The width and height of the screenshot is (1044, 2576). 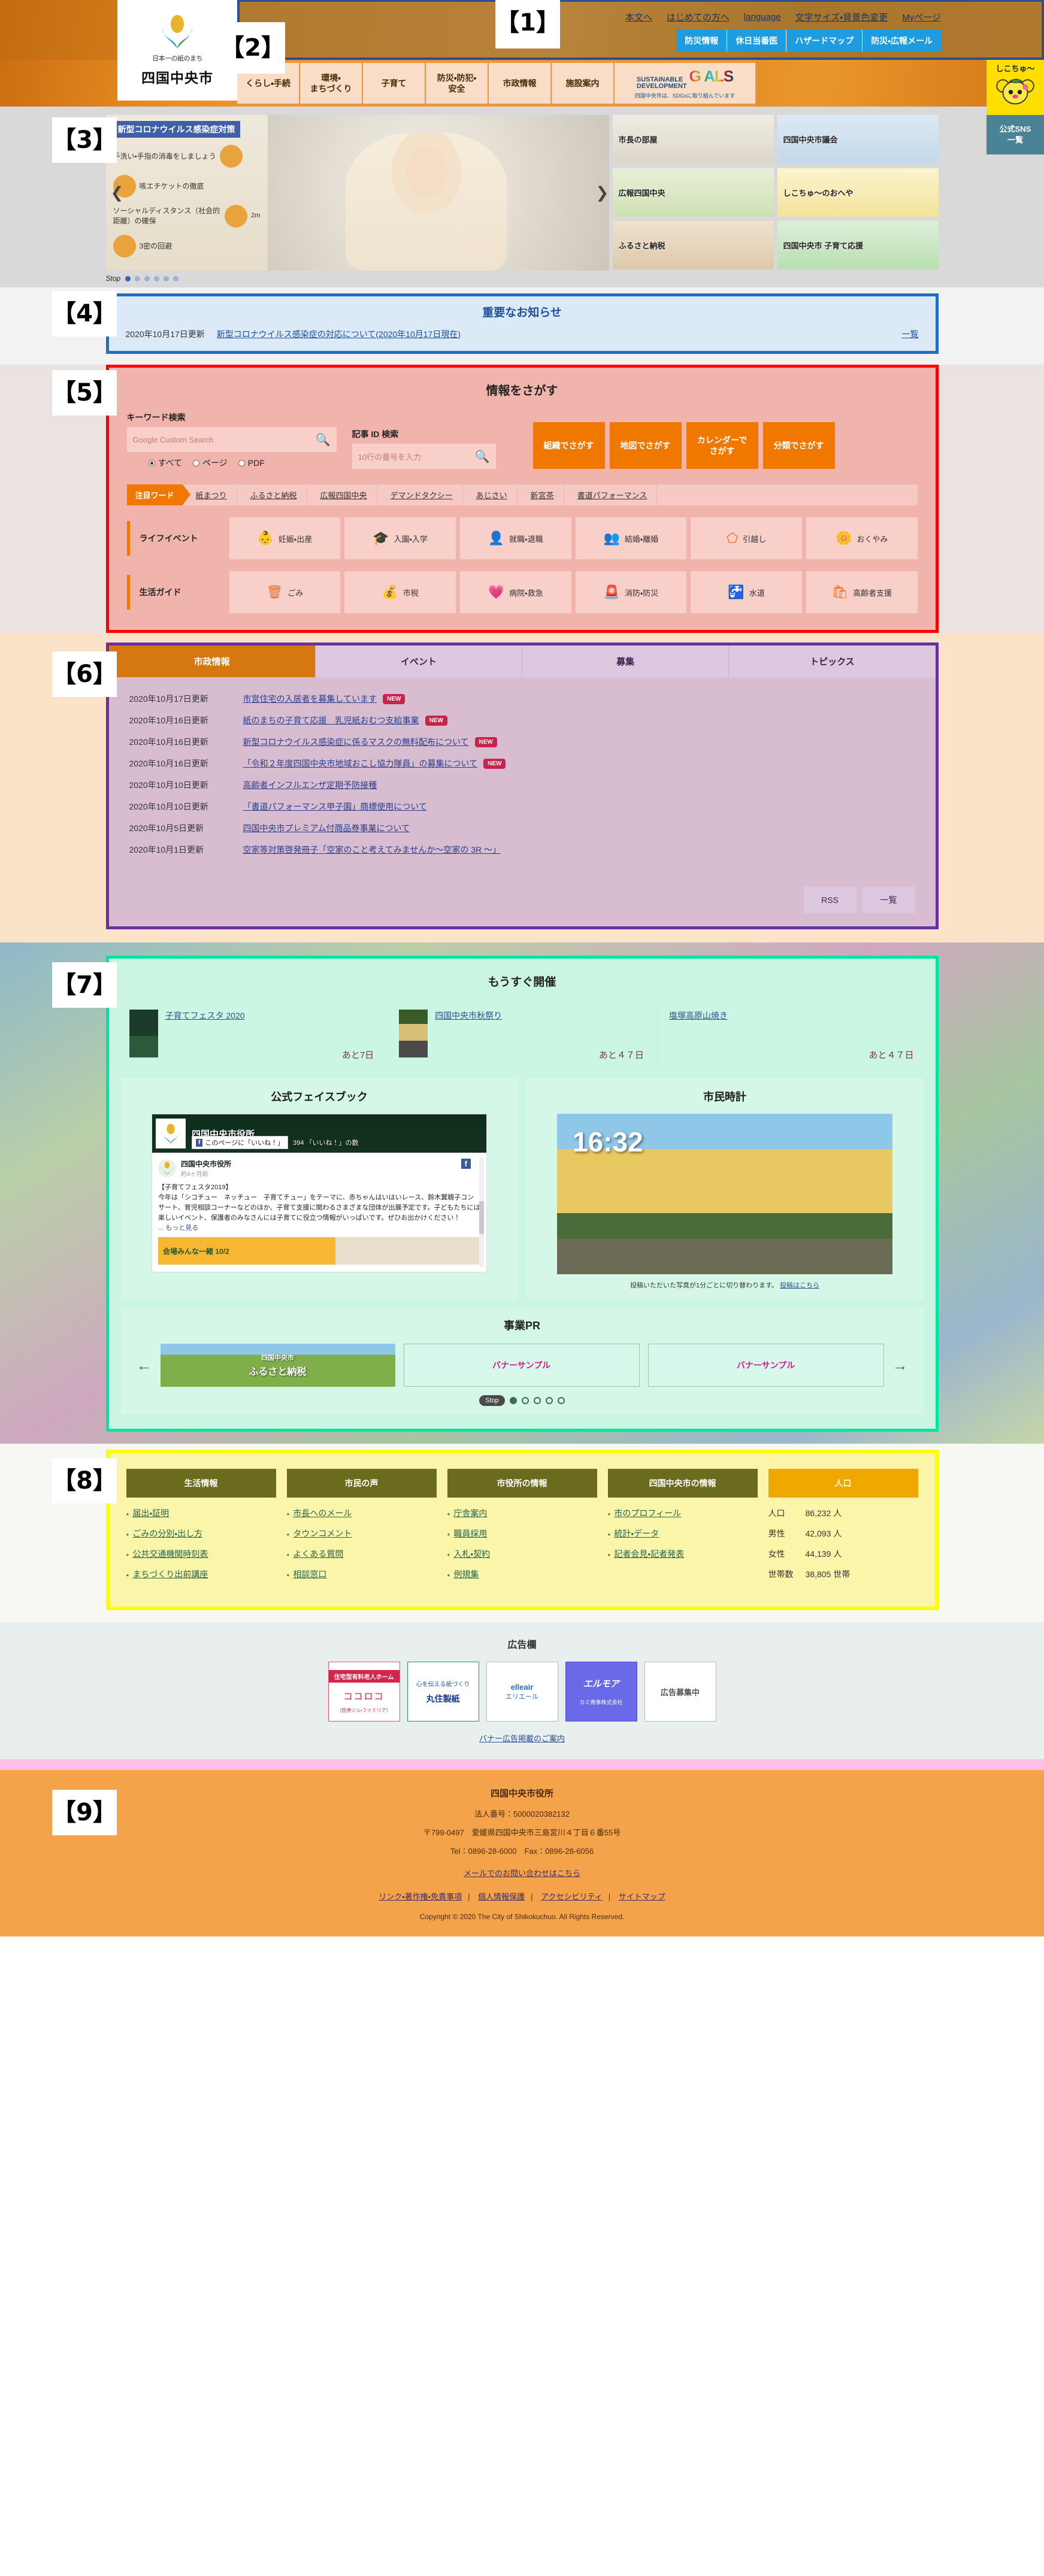 I want to click on emergency-button-mail: 防災・広報メール, so click(x=902, y=40).